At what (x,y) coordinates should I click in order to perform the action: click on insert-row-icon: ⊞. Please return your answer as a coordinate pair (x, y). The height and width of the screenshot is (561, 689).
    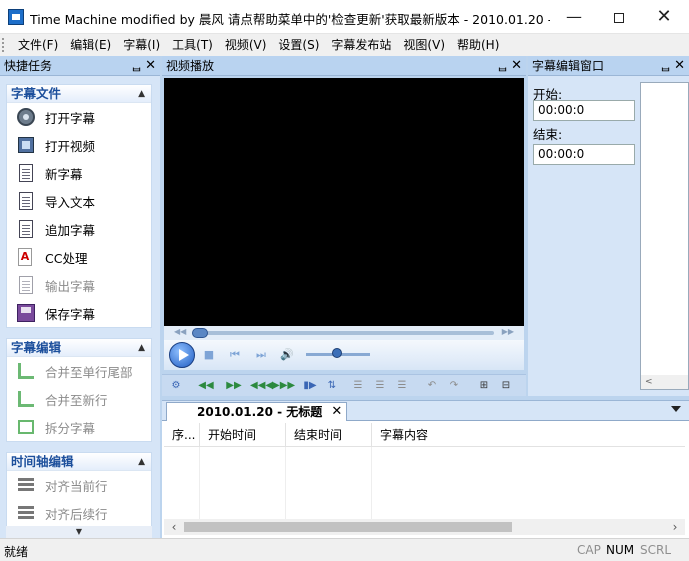
    Looking at the image, I should click on (484, 386).